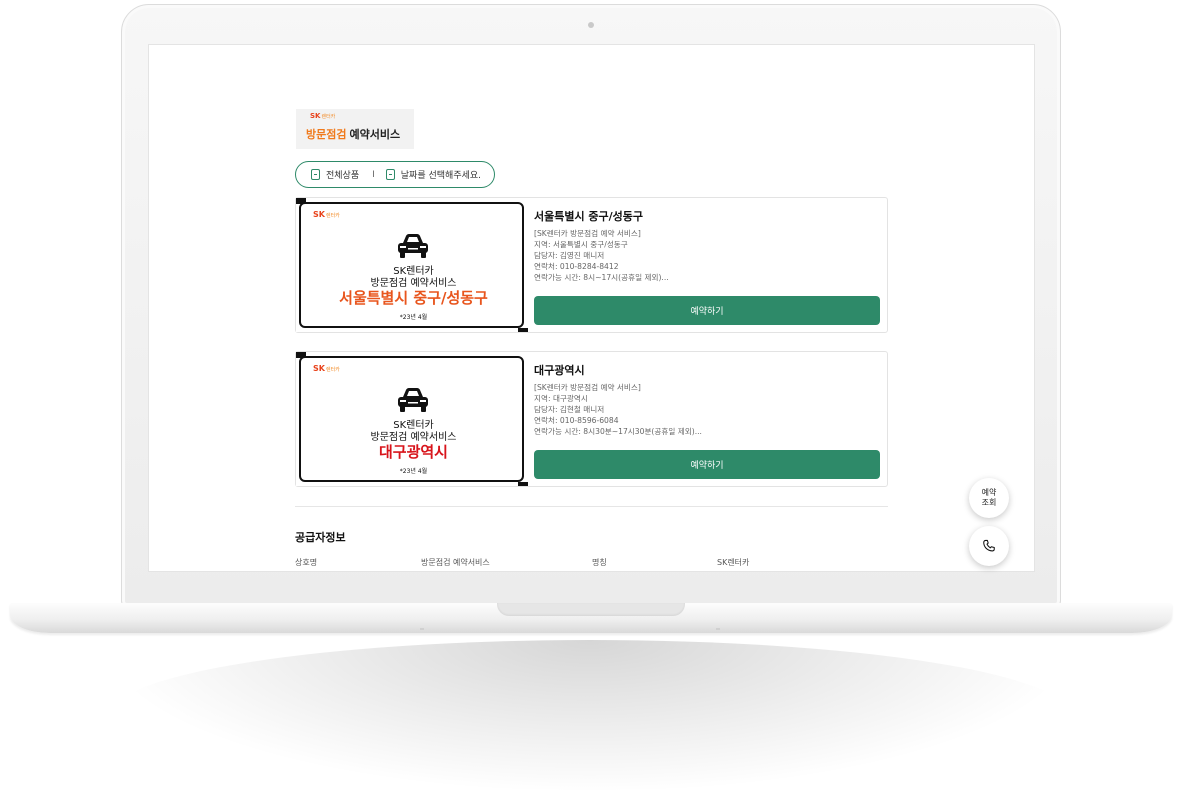 The image size is (1182, 812). I want to click on all-products-label: 전체상품, so click(343, 176).